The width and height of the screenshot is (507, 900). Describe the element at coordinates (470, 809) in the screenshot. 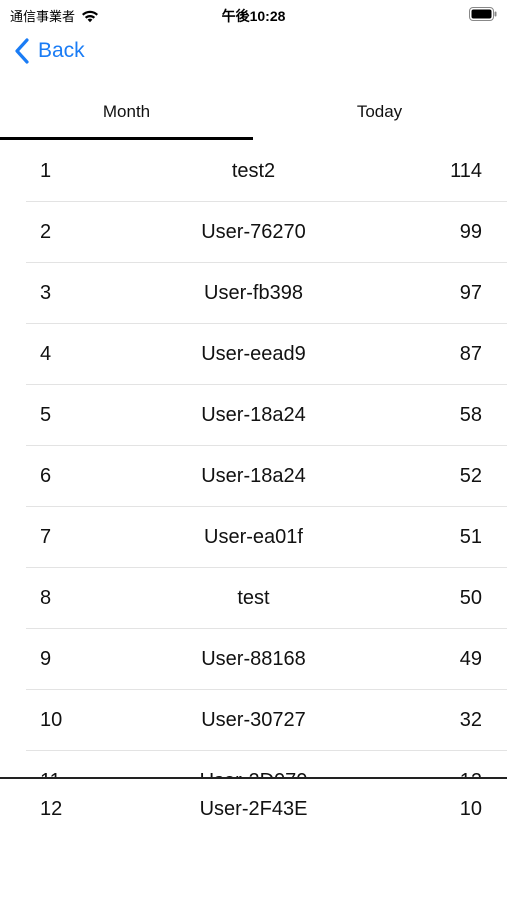

I see `score-value: 10` at that location.